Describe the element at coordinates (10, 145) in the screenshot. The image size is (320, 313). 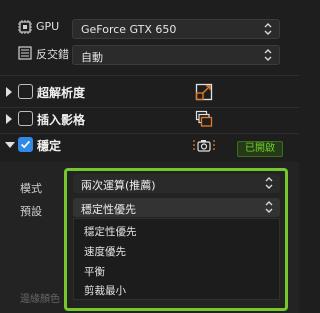
I see `collapse-arrow-icon` at that location.